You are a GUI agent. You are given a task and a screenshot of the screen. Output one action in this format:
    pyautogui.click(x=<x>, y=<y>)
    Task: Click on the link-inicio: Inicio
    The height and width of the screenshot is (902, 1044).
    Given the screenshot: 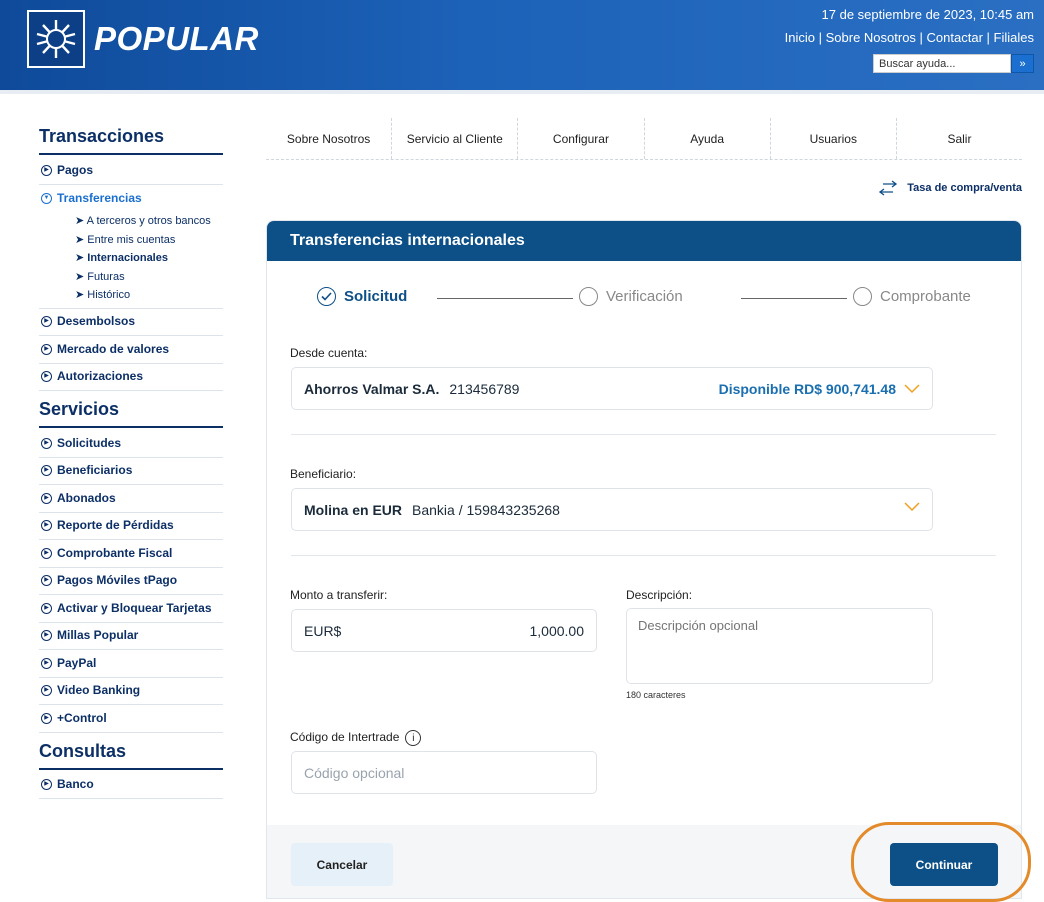 What is the action you would take?
    pyautogui.click(x=800, y=37)
    